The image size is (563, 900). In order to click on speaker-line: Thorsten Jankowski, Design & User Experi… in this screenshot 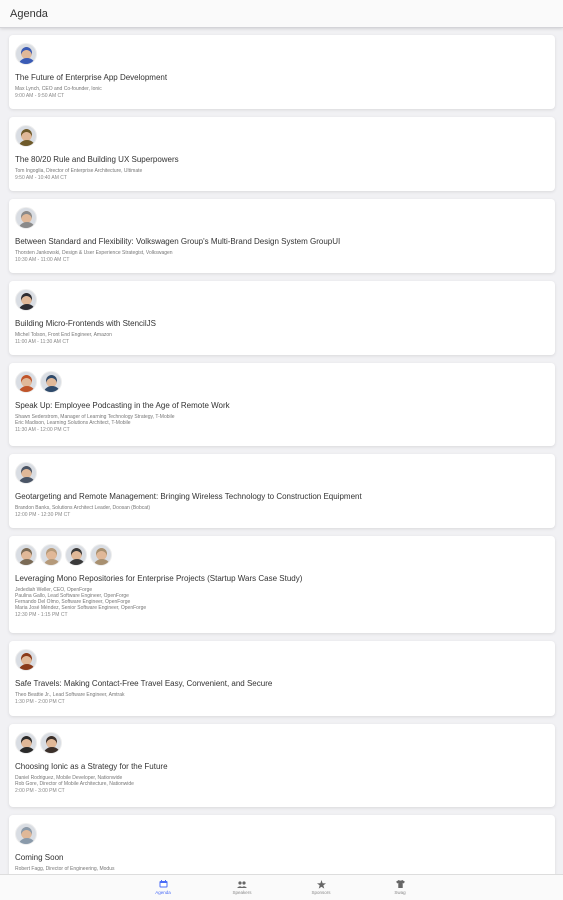, I will do `click(94, 253)`.